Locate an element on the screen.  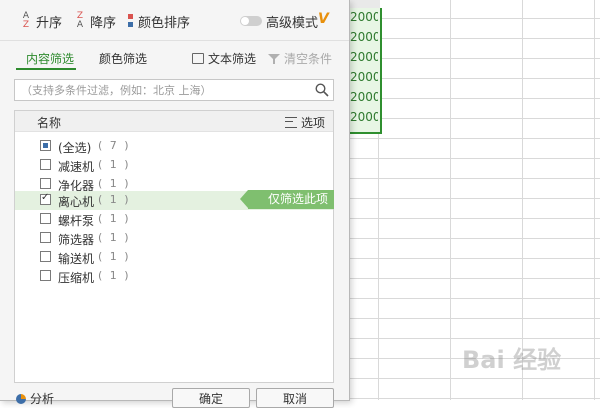
list-item-label: 输送机 is located at coordinates (76, 259).